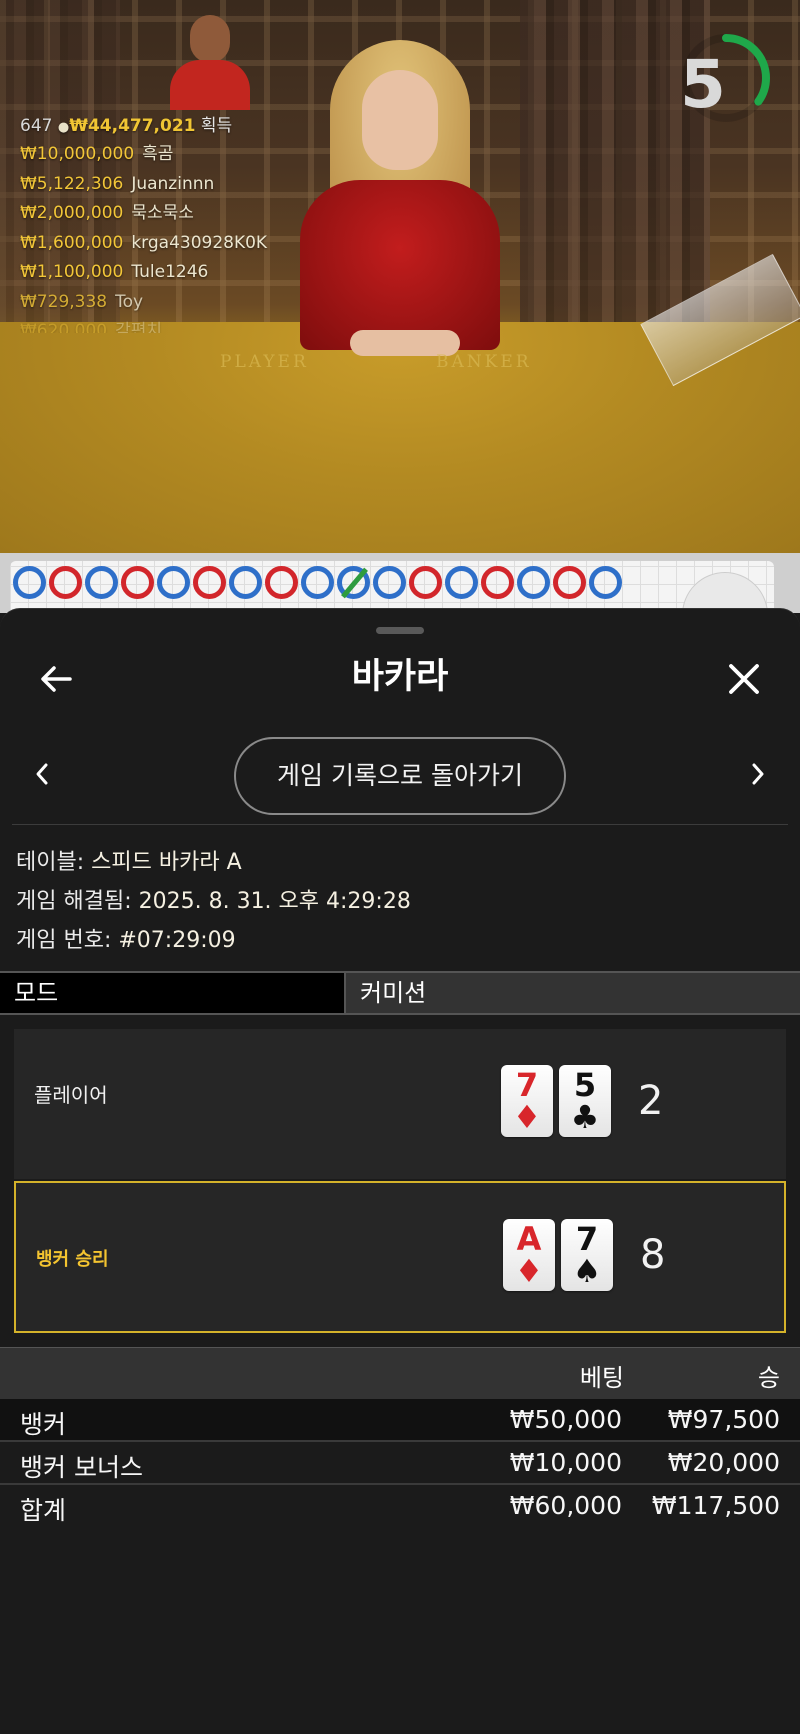 This screenshot has width=800, height=1734. What do you see at coordinates (43, 1424) in the screenshot?
I see `bet-name: 뱅커` at bounding box center [43, 1424].